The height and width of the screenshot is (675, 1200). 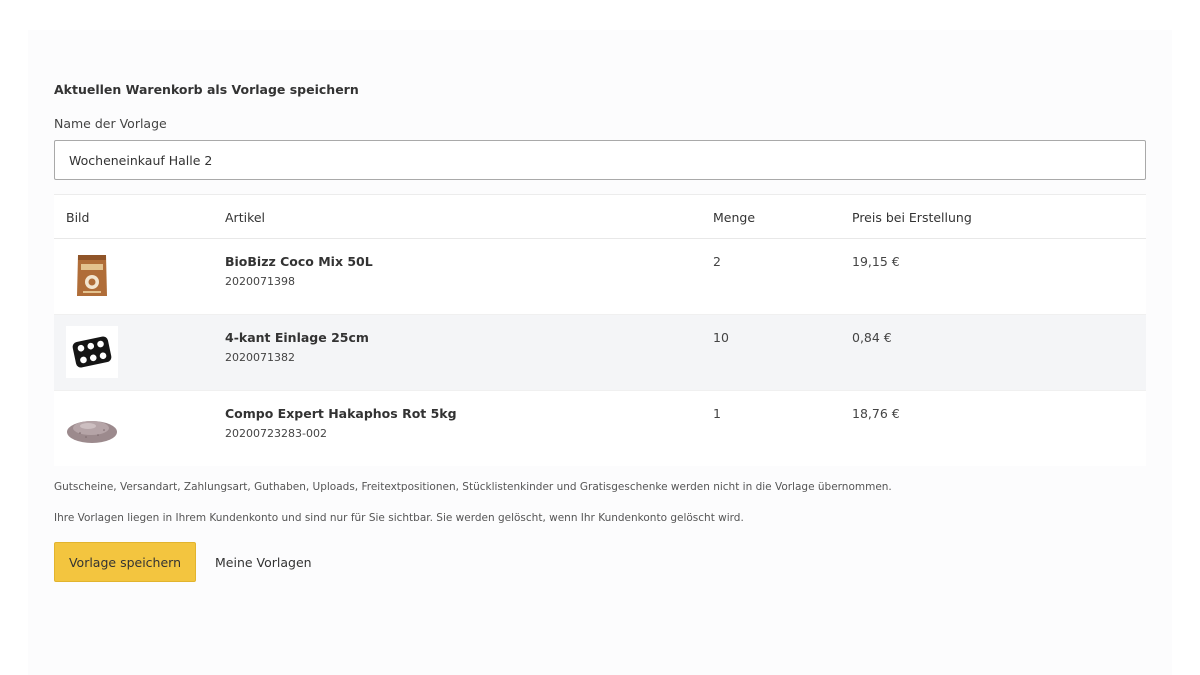 I want to click on article-price: 19,15 €, so click(x=876, y=261).